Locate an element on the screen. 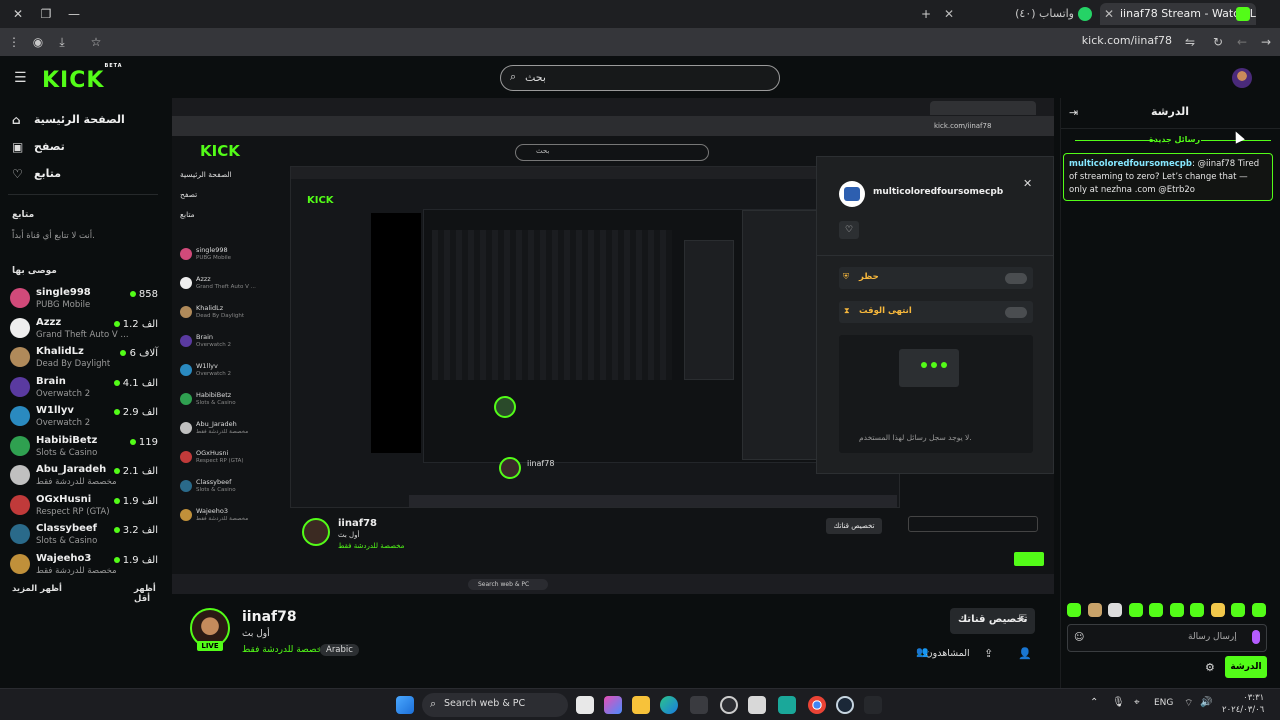 This screenshot has height=720, width=1280. new-tab-icon: + is located at coordinates (926, 14).